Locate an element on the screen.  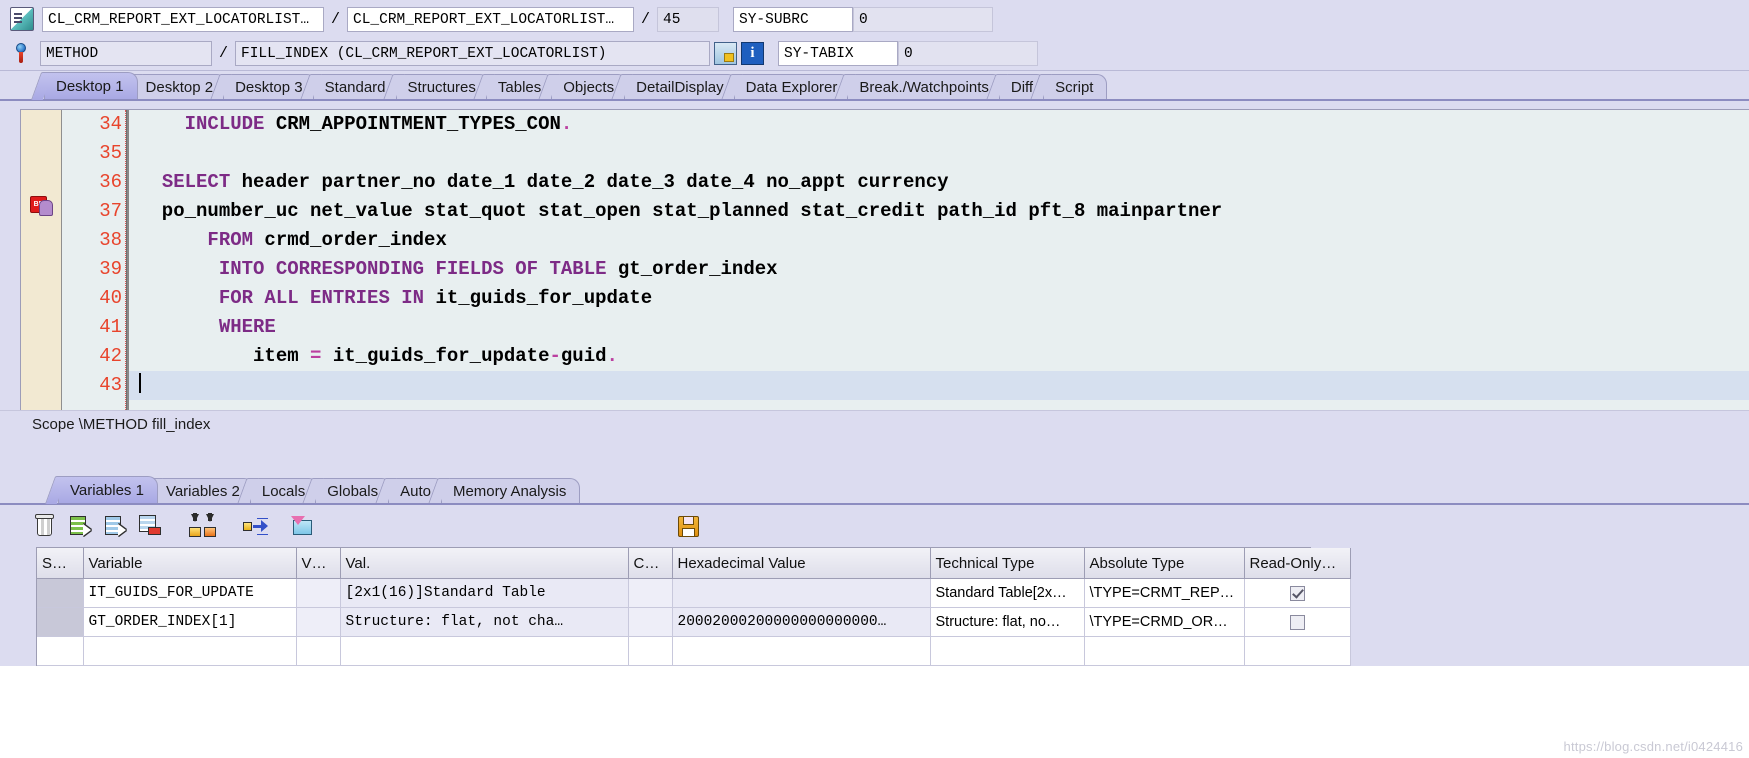
delete-trash-icon is located at coordinates (45, 526).